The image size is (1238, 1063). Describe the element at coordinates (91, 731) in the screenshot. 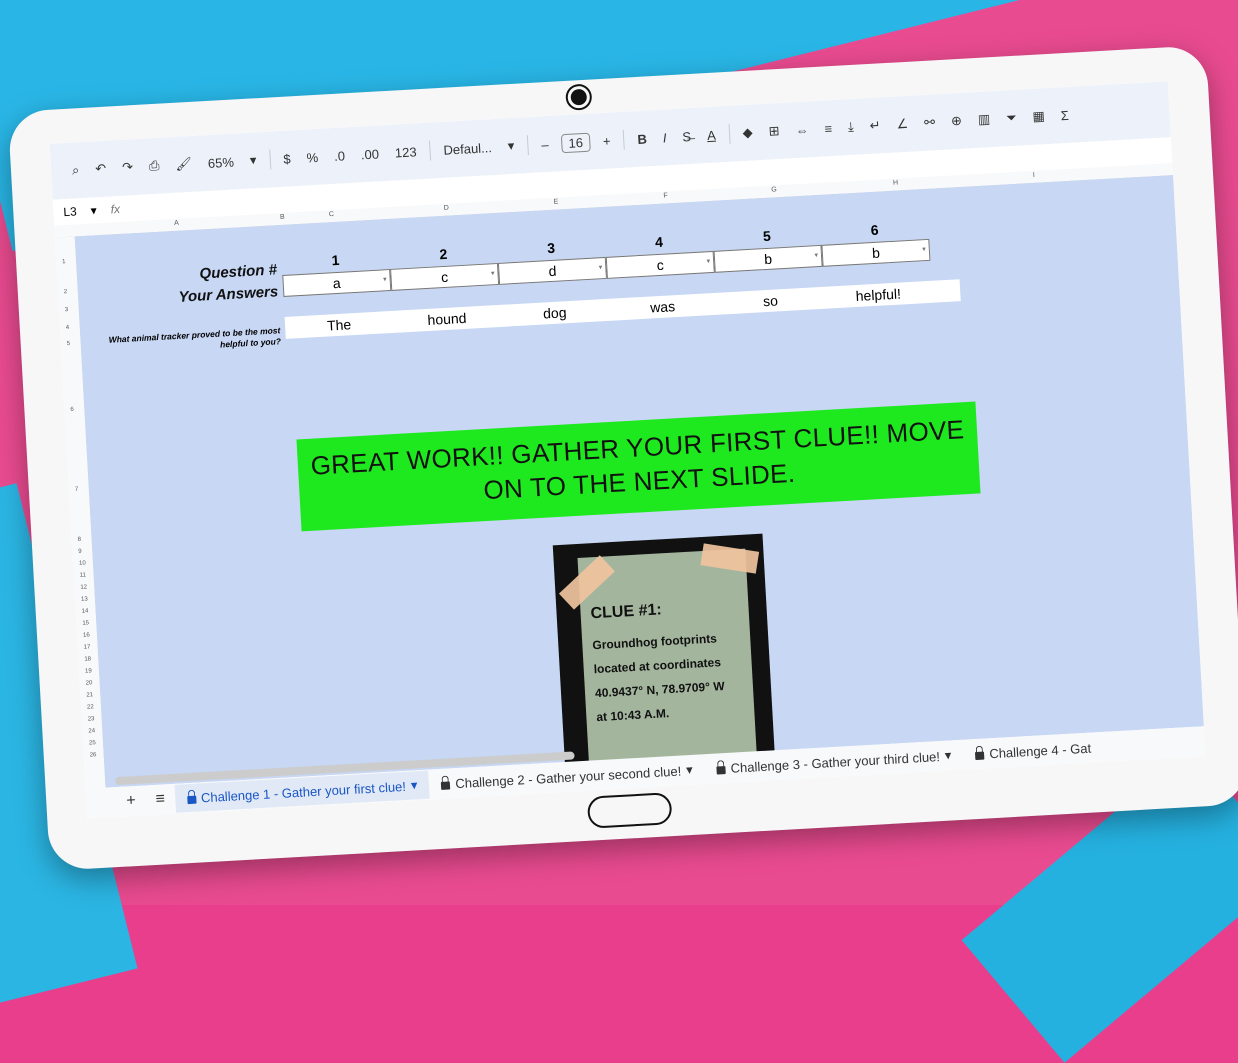

I see `row-header: 24` at that location.